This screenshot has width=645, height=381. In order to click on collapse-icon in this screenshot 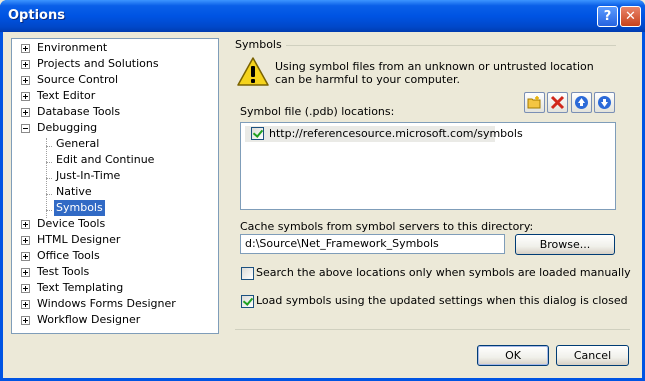, I will do `click(25, 128)`.